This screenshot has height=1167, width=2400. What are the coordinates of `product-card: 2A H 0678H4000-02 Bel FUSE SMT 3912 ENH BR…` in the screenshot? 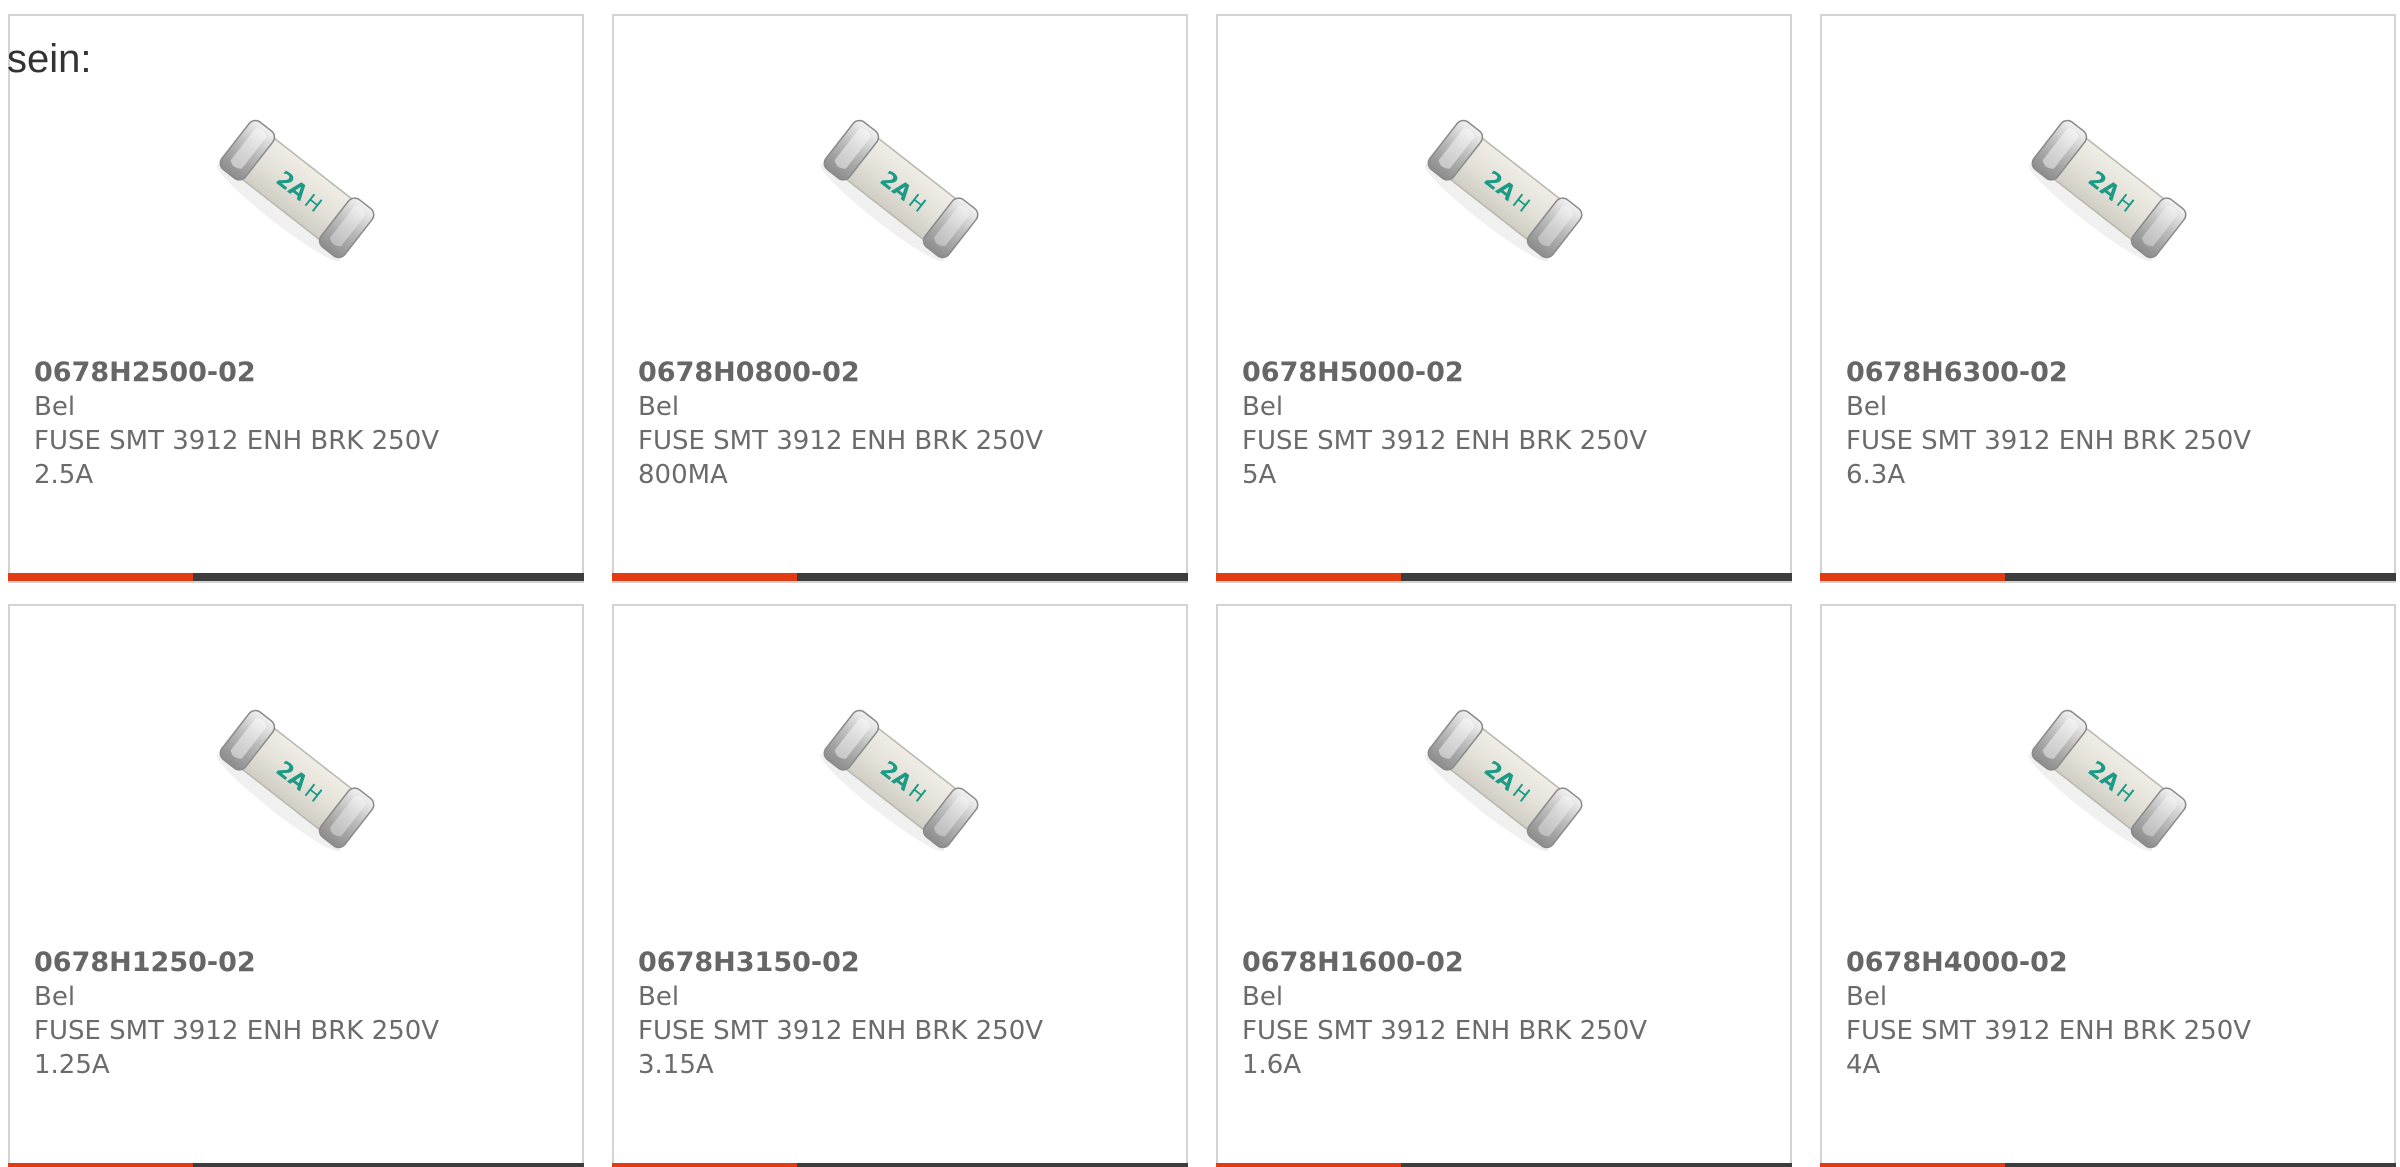 It's located at (2108, 885).